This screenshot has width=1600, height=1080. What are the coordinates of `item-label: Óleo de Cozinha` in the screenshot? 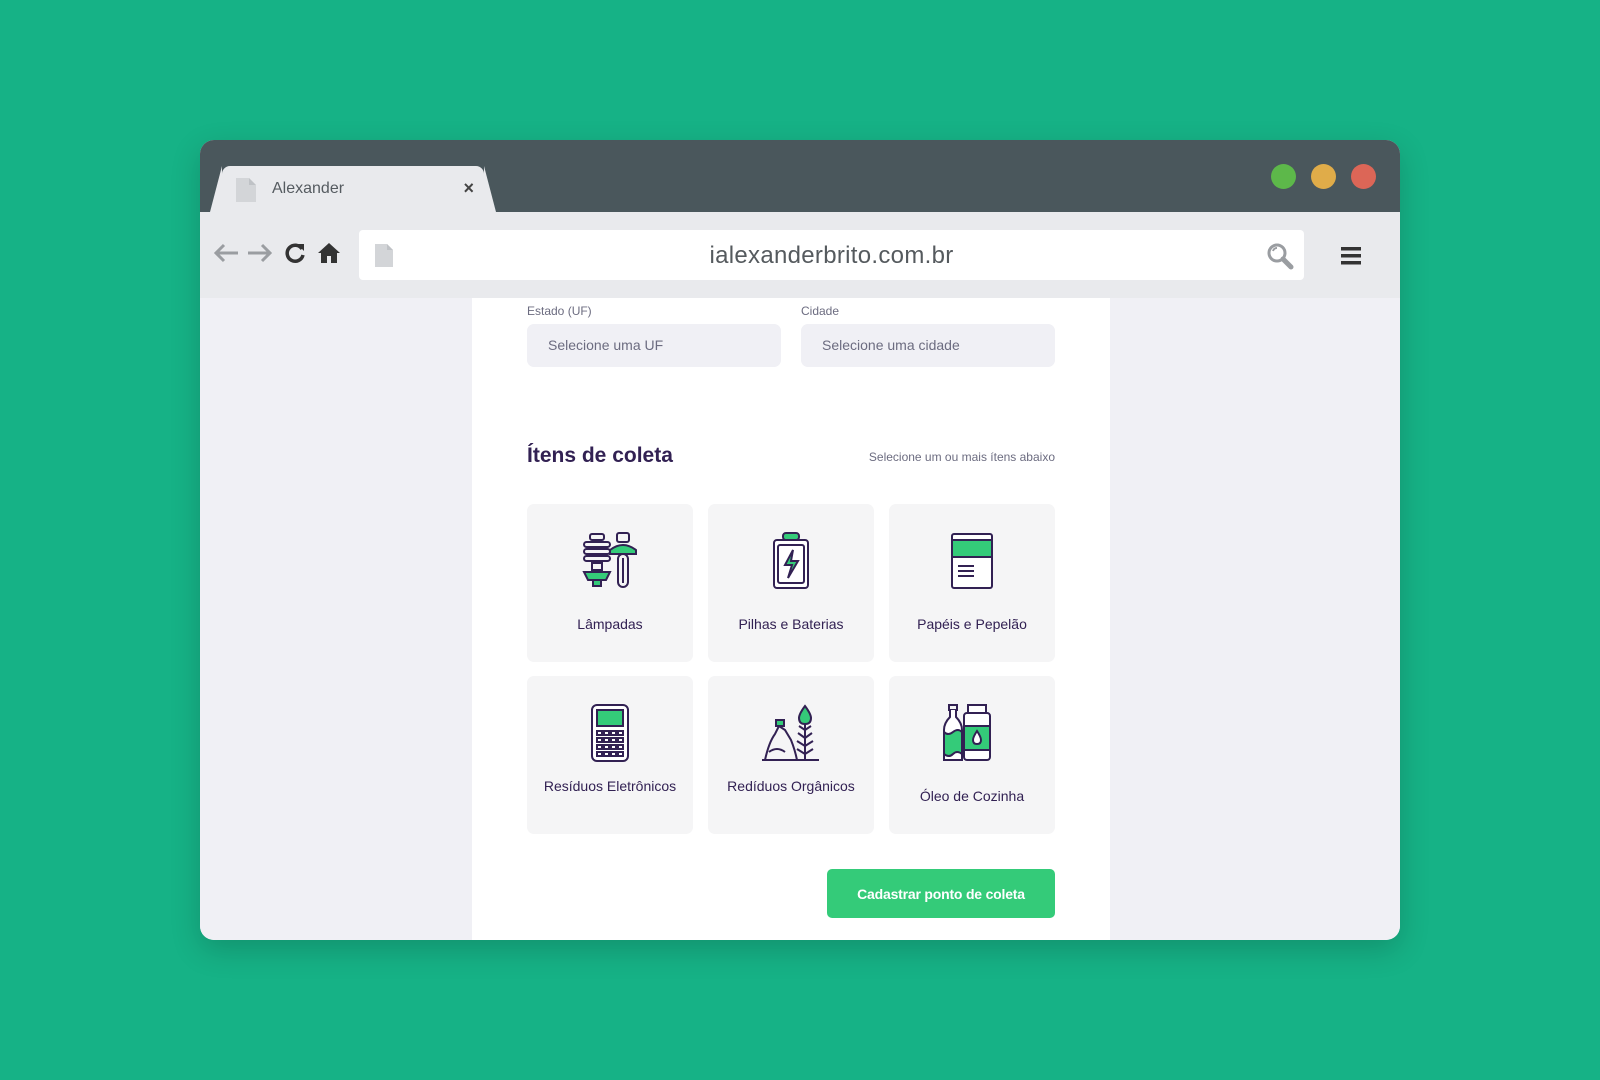 It's located at (972, 796).